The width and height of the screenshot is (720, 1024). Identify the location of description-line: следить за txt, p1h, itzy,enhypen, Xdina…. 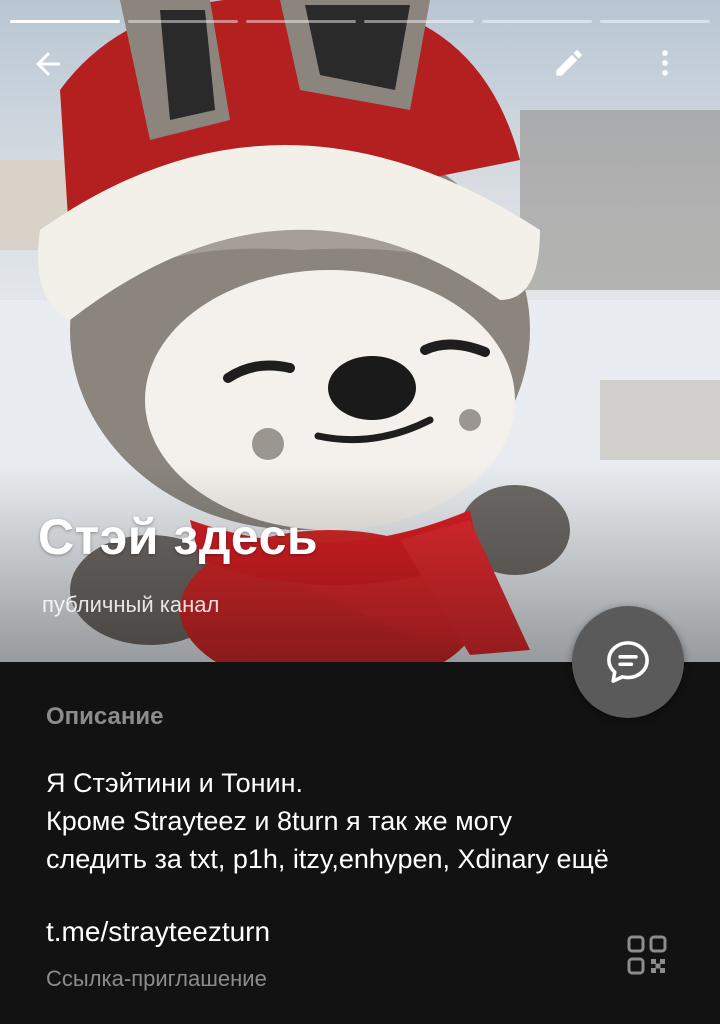
(327, 859).